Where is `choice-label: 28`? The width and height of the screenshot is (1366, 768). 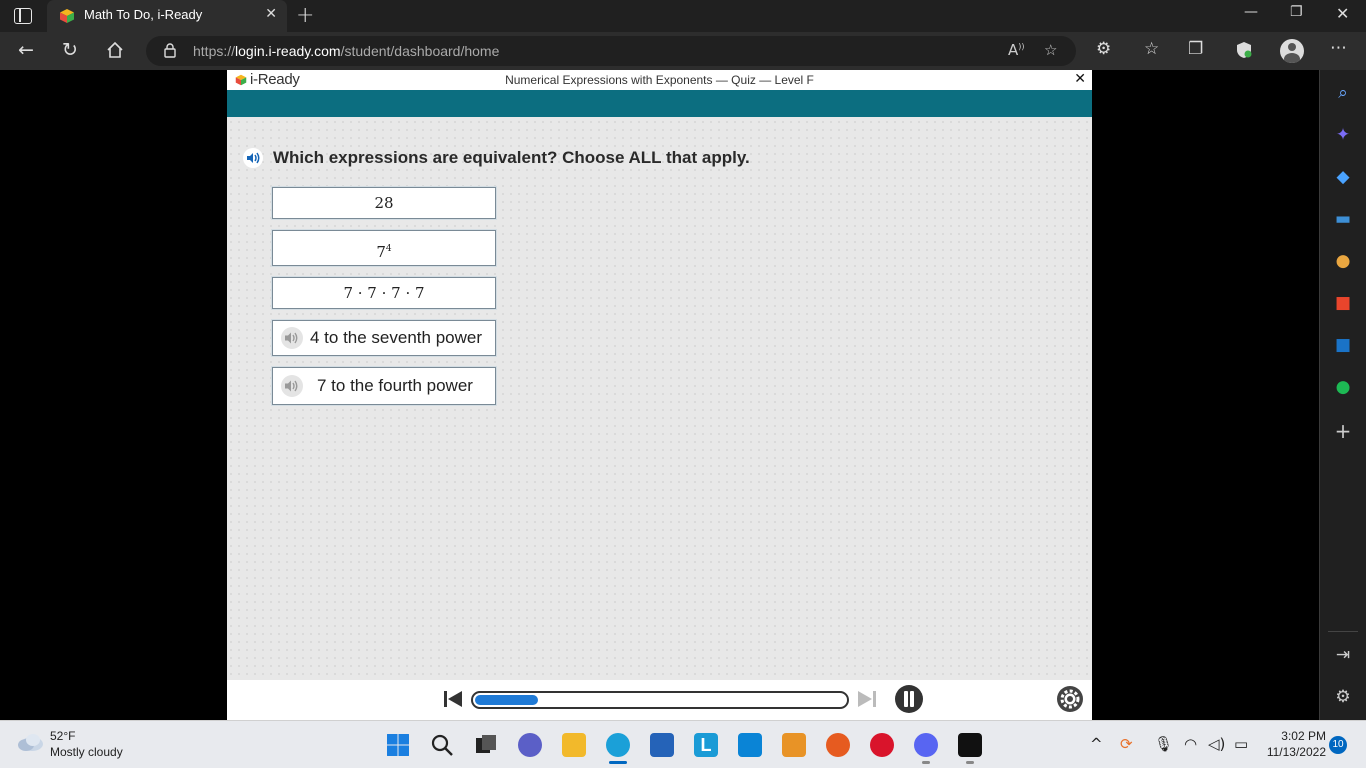 choice-label: 28 is located at coordinates (384, 203).